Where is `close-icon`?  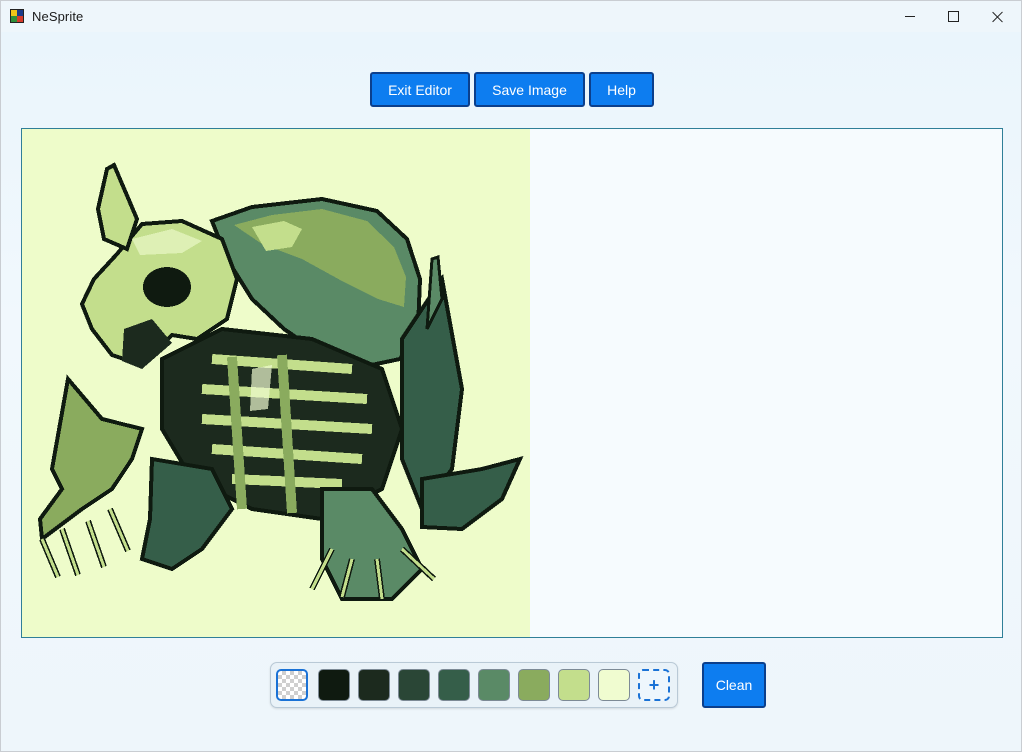
close-icon is located at coordinates (998, 17).